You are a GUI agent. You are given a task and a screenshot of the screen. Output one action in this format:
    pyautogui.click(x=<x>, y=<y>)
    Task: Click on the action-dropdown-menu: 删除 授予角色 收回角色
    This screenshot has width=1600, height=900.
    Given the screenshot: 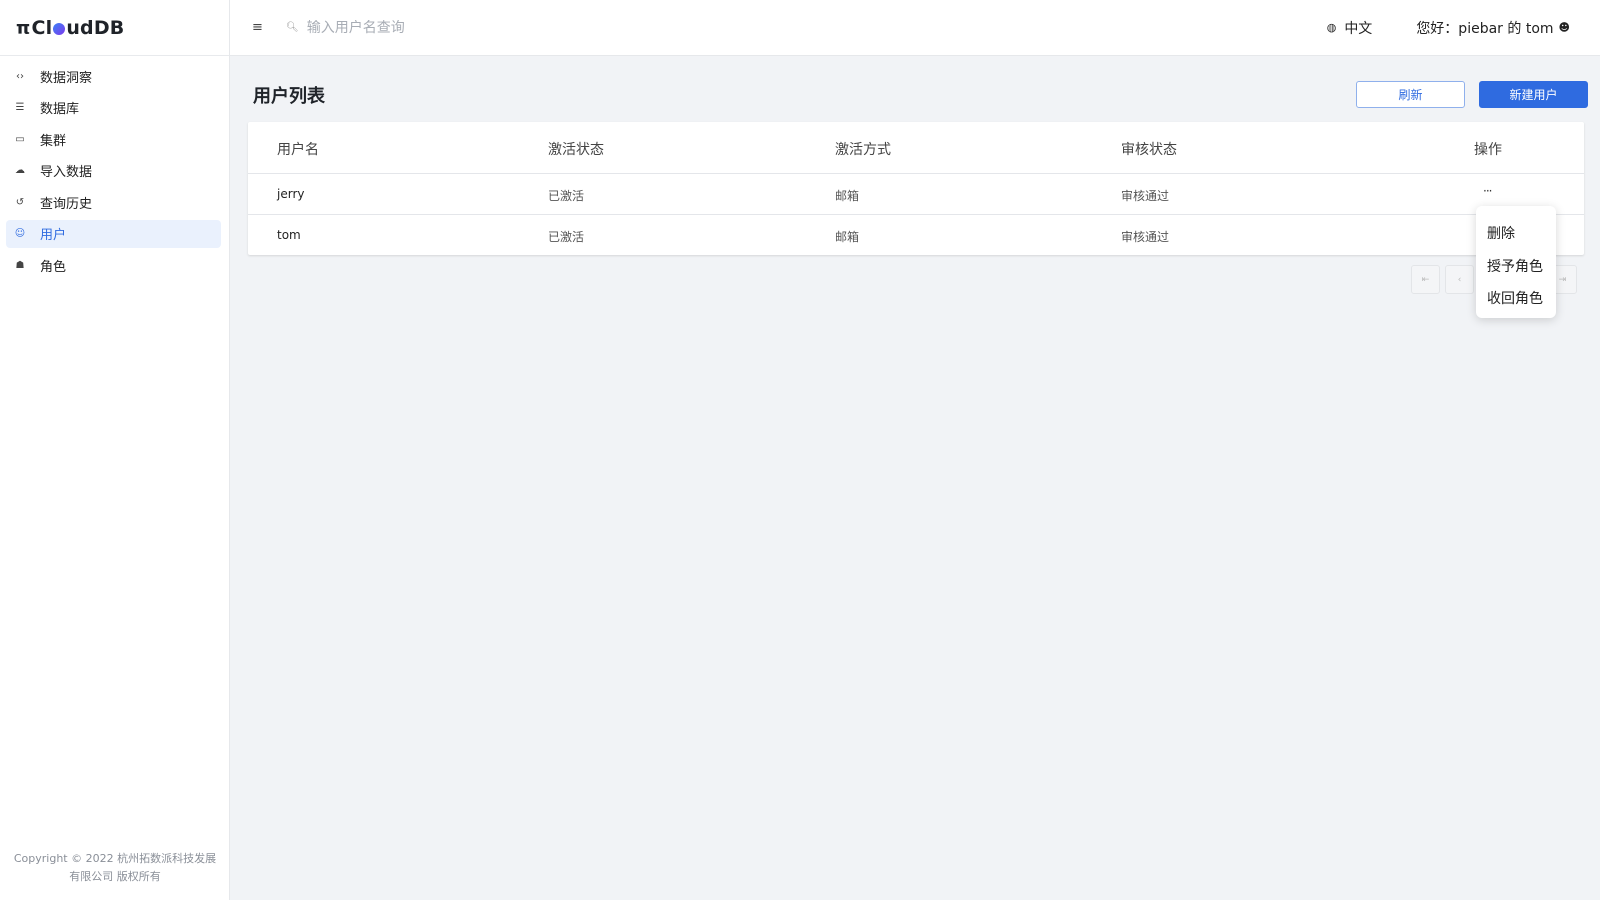 What is the action you would take?
    pyautogui.click(x=1516, y=262)
    